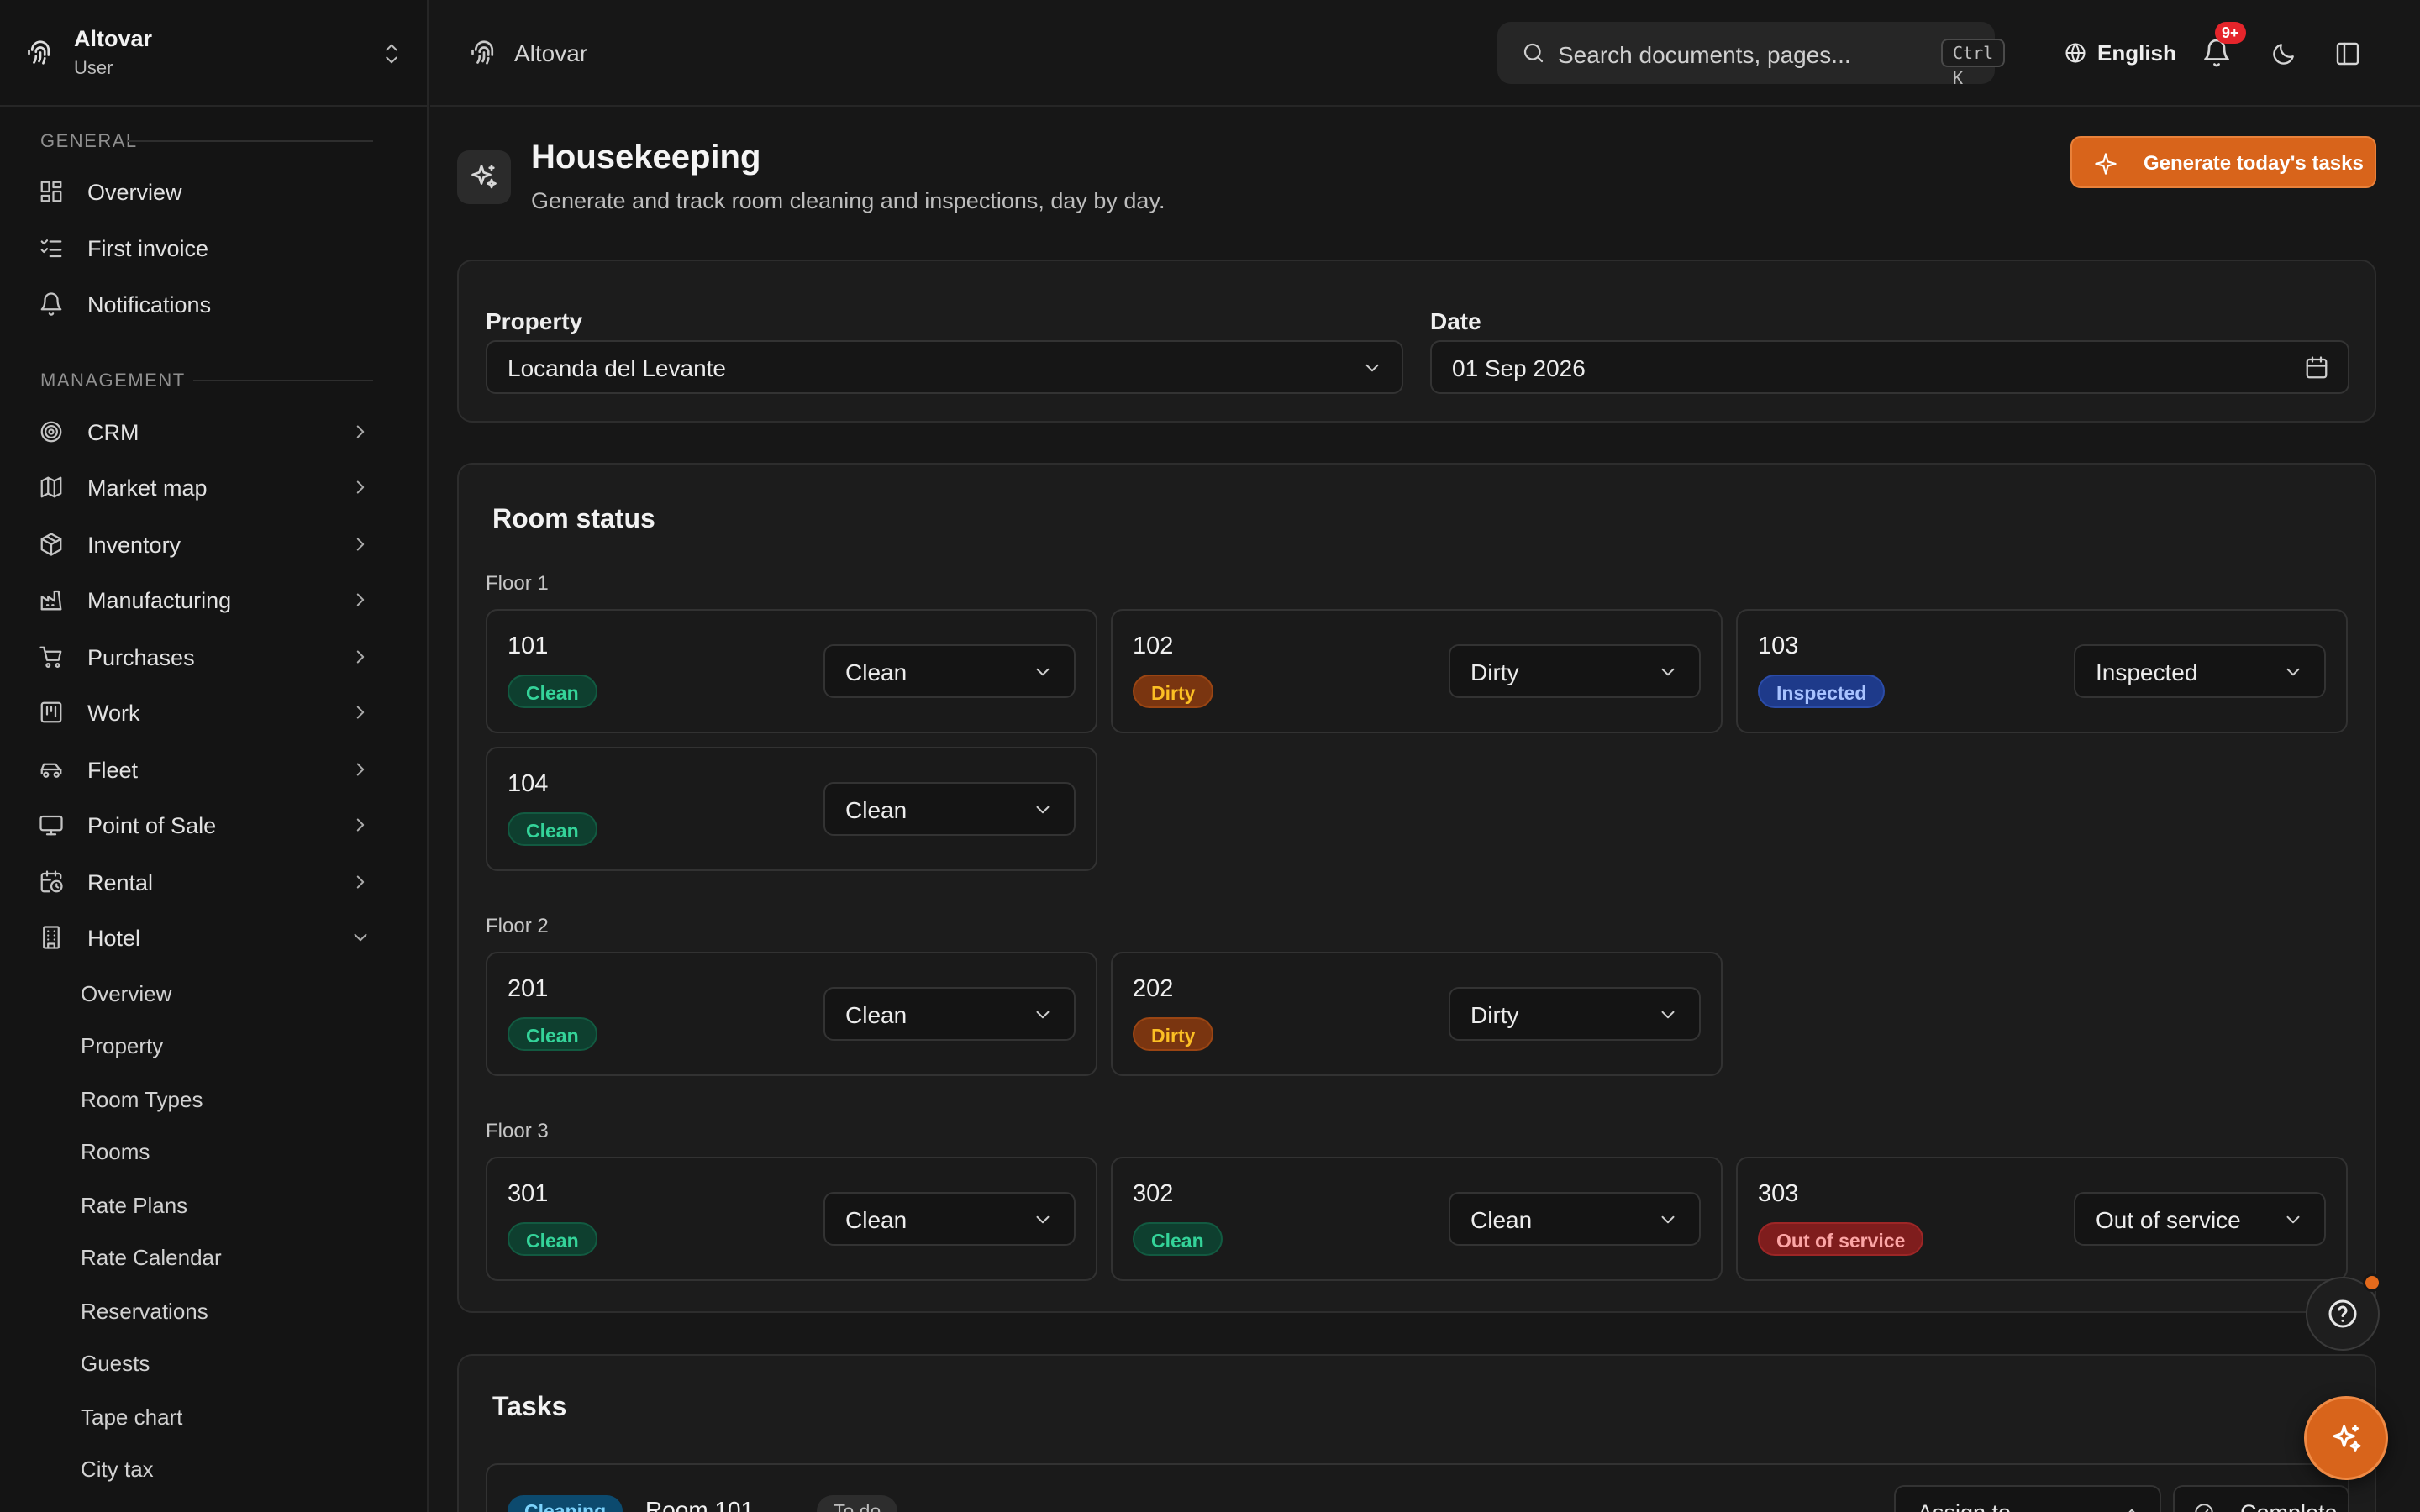 This screenshot has height=1512, width=2420. I want to click on chevrons-up-down-icon, so click(391, 54).